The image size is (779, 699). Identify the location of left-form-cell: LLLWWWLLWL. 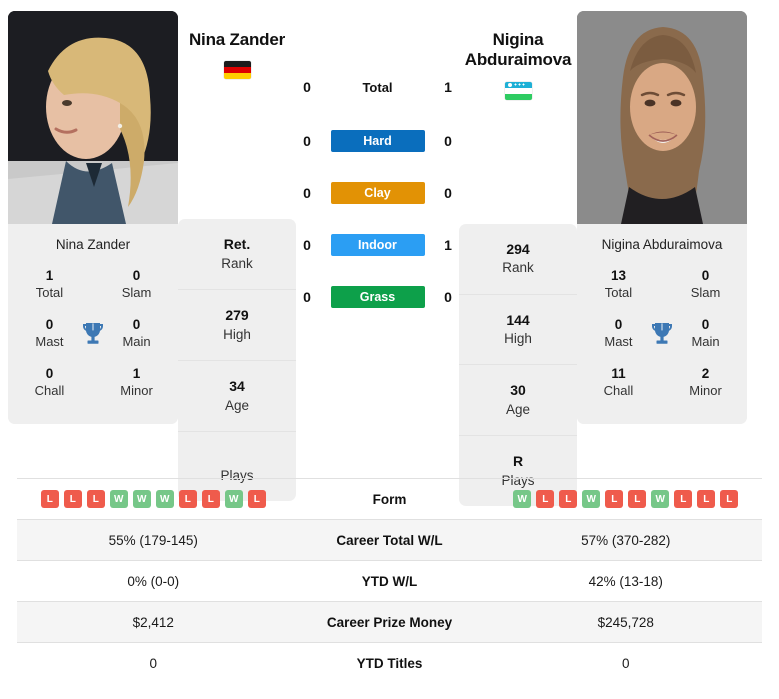
(153, 499).